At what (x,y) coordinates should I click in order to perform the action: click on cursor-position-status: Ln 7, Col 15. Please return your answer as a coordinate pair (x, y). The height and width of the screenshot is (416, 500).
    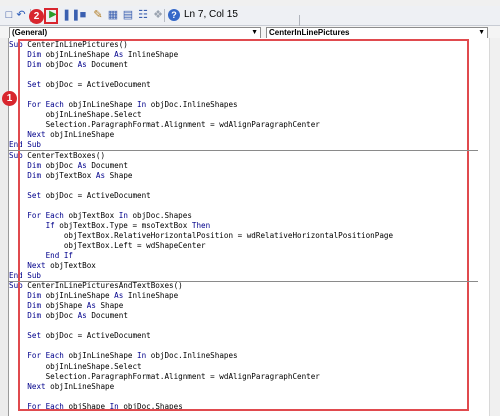
    Looking at the image, I should click on (211, 14).